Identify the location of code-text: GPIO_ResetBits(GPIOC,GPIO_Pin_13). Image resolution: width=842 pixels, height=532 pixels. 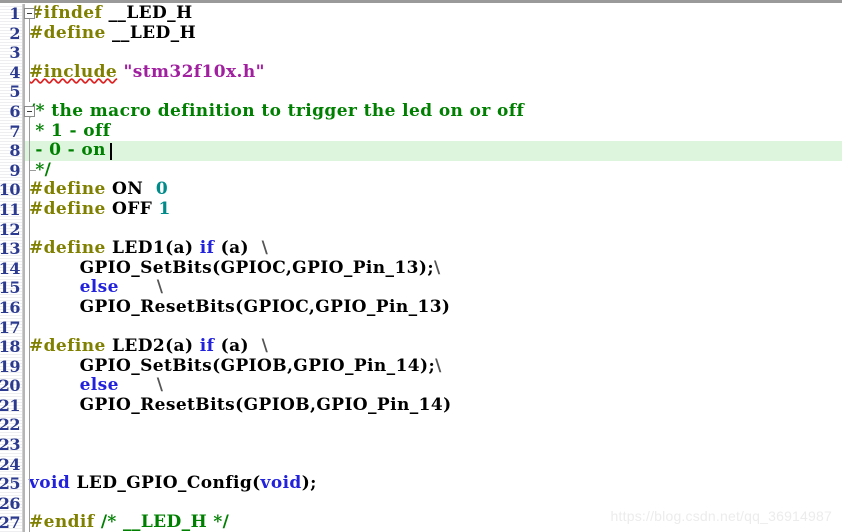
(265, 306).